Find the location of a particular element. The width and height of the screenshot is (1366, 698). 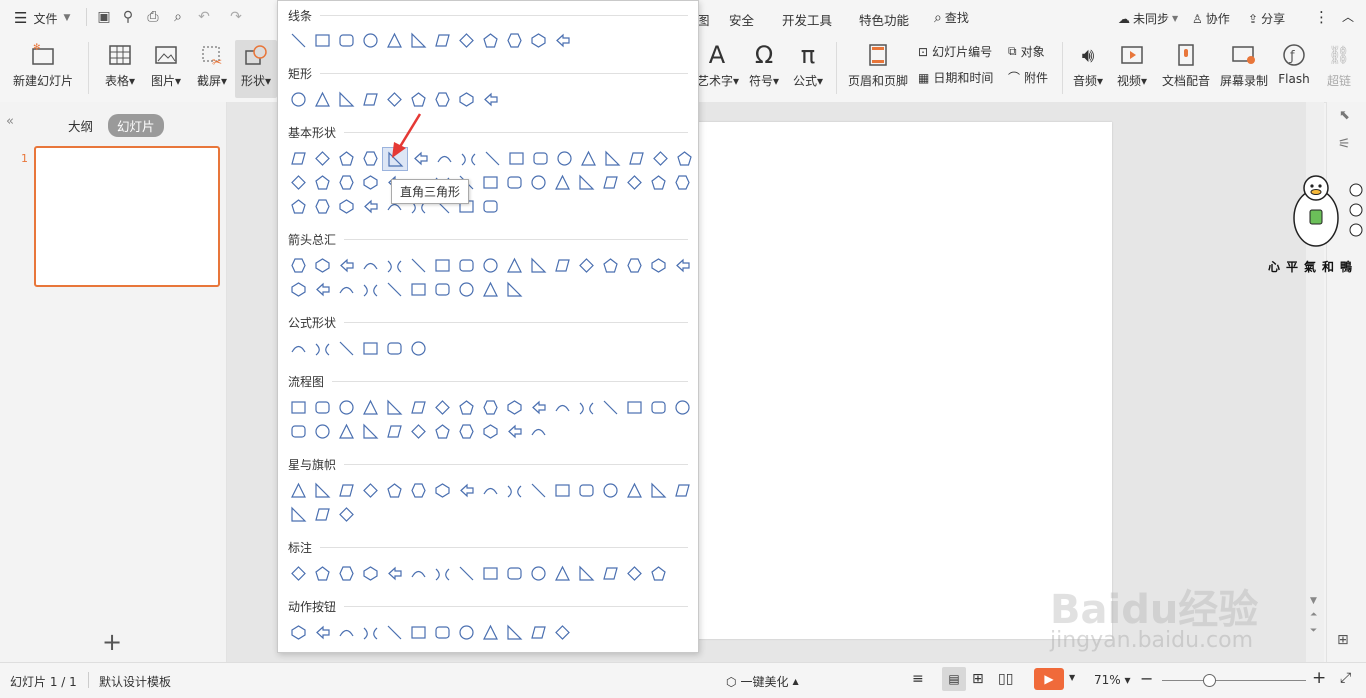

collapse-ribbon-icon: ︿ is located at coordinates (1348, 16).